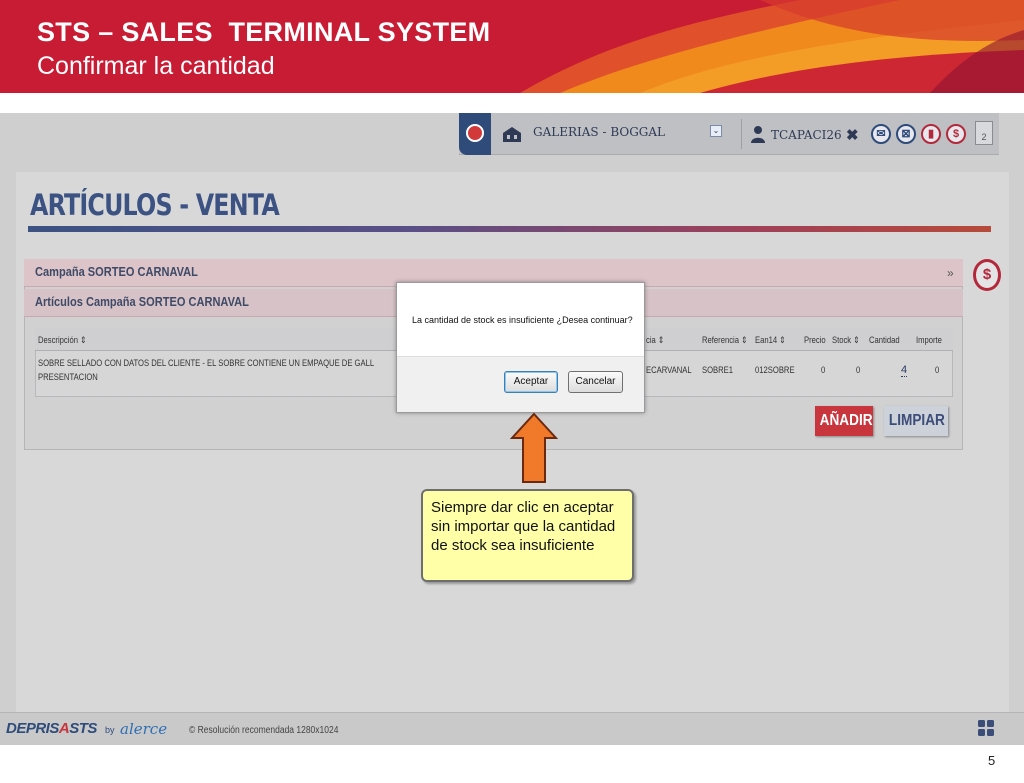 The image size is (1024, 783). Describe the element at coordinates (144, 729) in the screenshot. I see `footer-partner-logo: alerce` at that location.